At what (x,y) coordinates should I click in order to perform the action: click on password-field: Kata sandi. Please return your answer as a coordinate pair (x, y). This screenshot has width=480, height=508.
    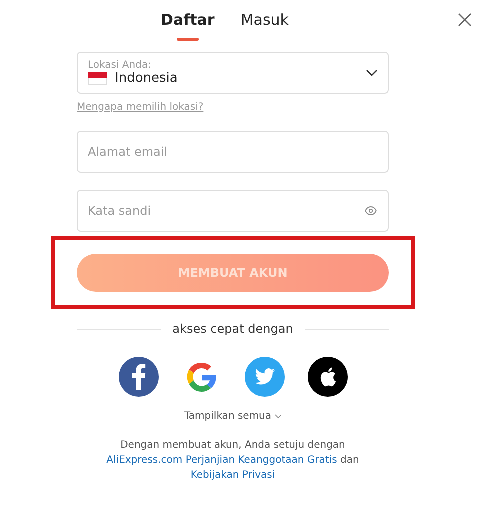
    Looking at the image, I should click on (233, 211).